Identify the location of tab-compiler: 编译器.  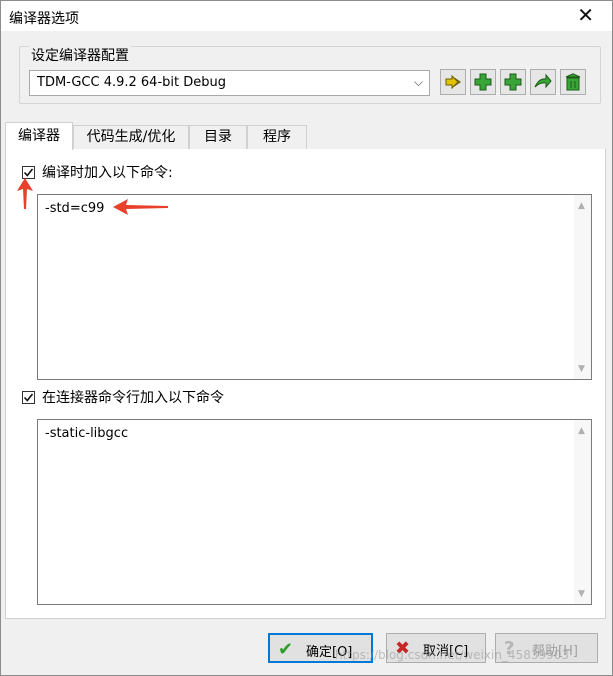
(39, 136).